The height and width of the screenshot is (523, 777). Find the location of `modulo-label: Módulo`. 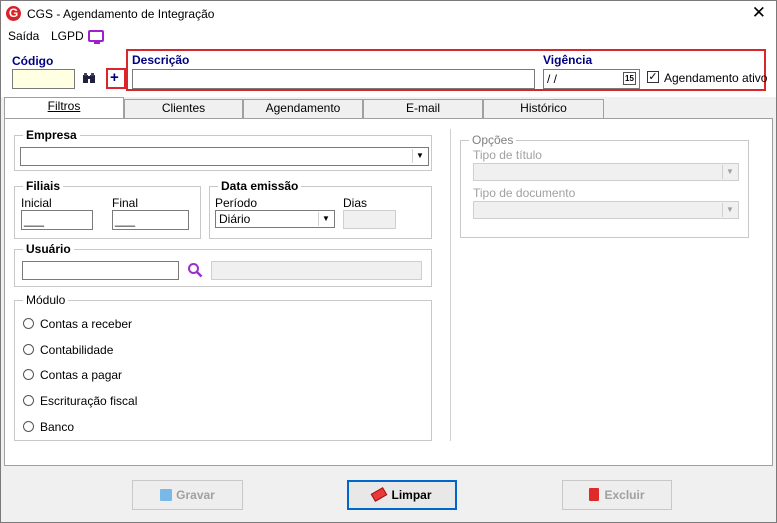

modulo-label: Módulo is located at coordinates (46, 300).